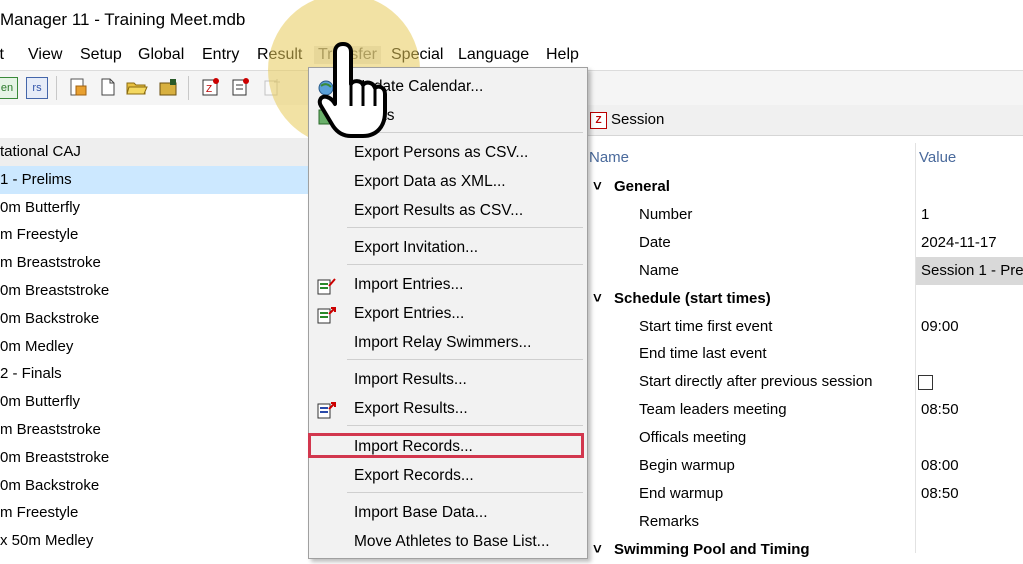 Image resolution: width=1023 pixels, height=564 pixels. Describe the element at coordinates (137, 87) in the screenshot. I see `open-folder-icon` at that location.